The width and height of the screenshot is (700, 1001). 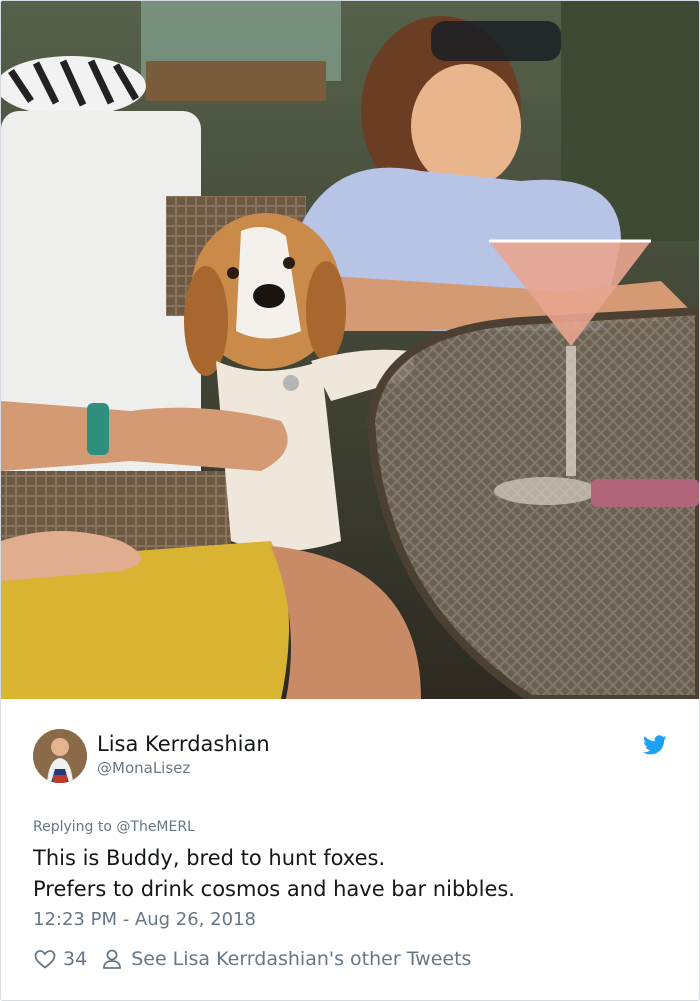 What do you see at coordinates (60, 756) in the screenshot?
I see `avatar` at bounding box center [60, 756].